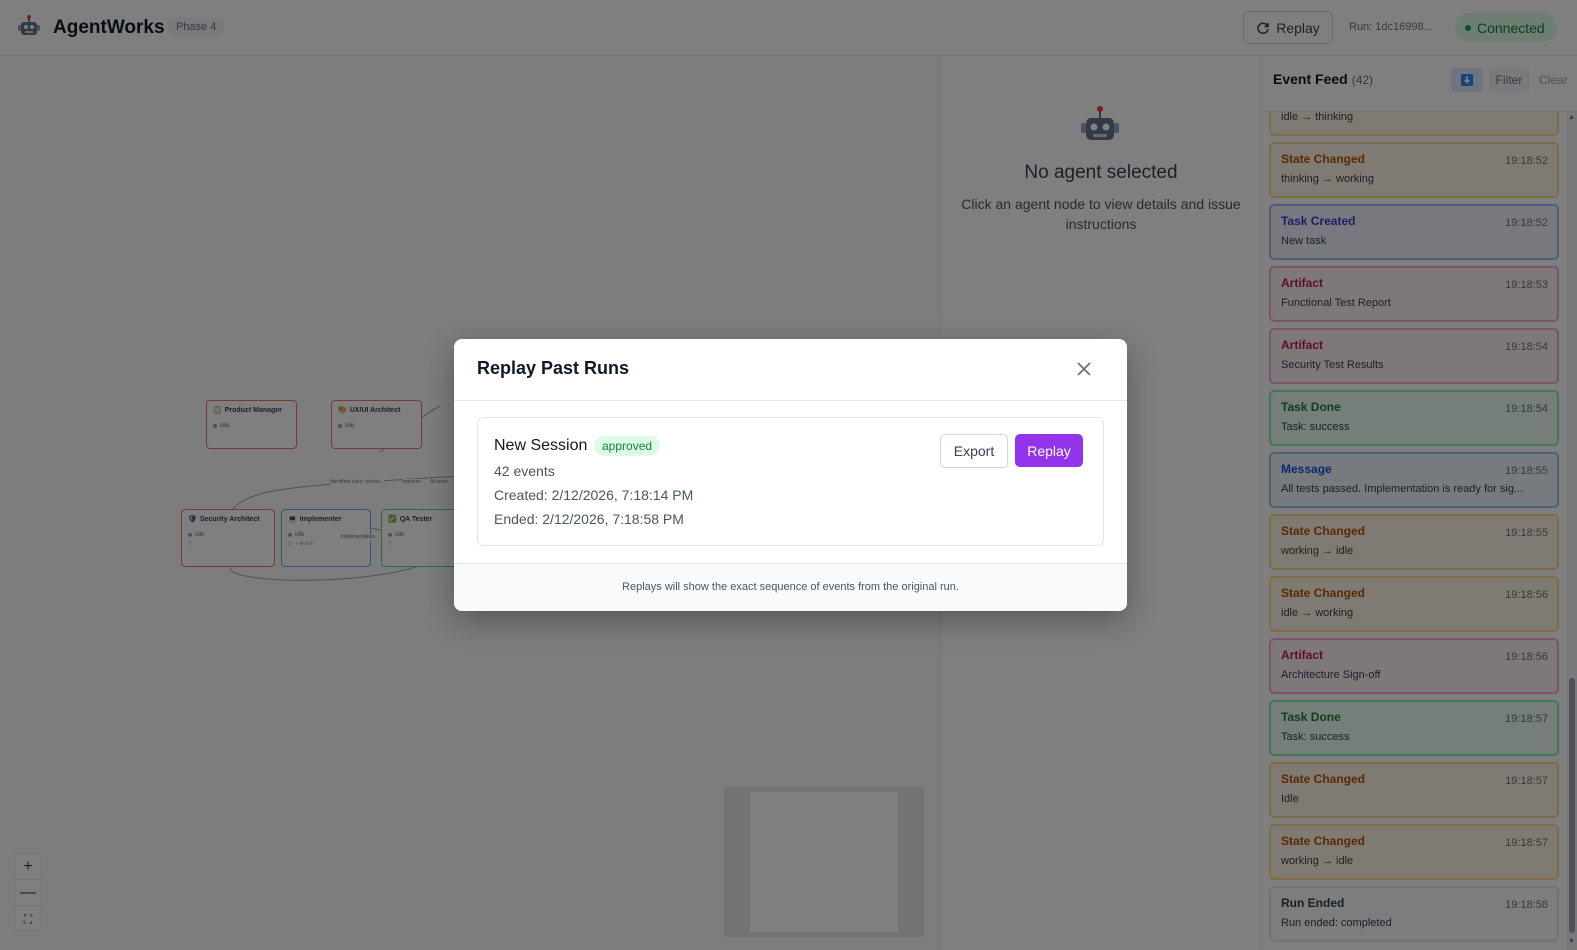 This screenshot has height=950, width=1577. I want to click on close-icon, so click(1084, 369).